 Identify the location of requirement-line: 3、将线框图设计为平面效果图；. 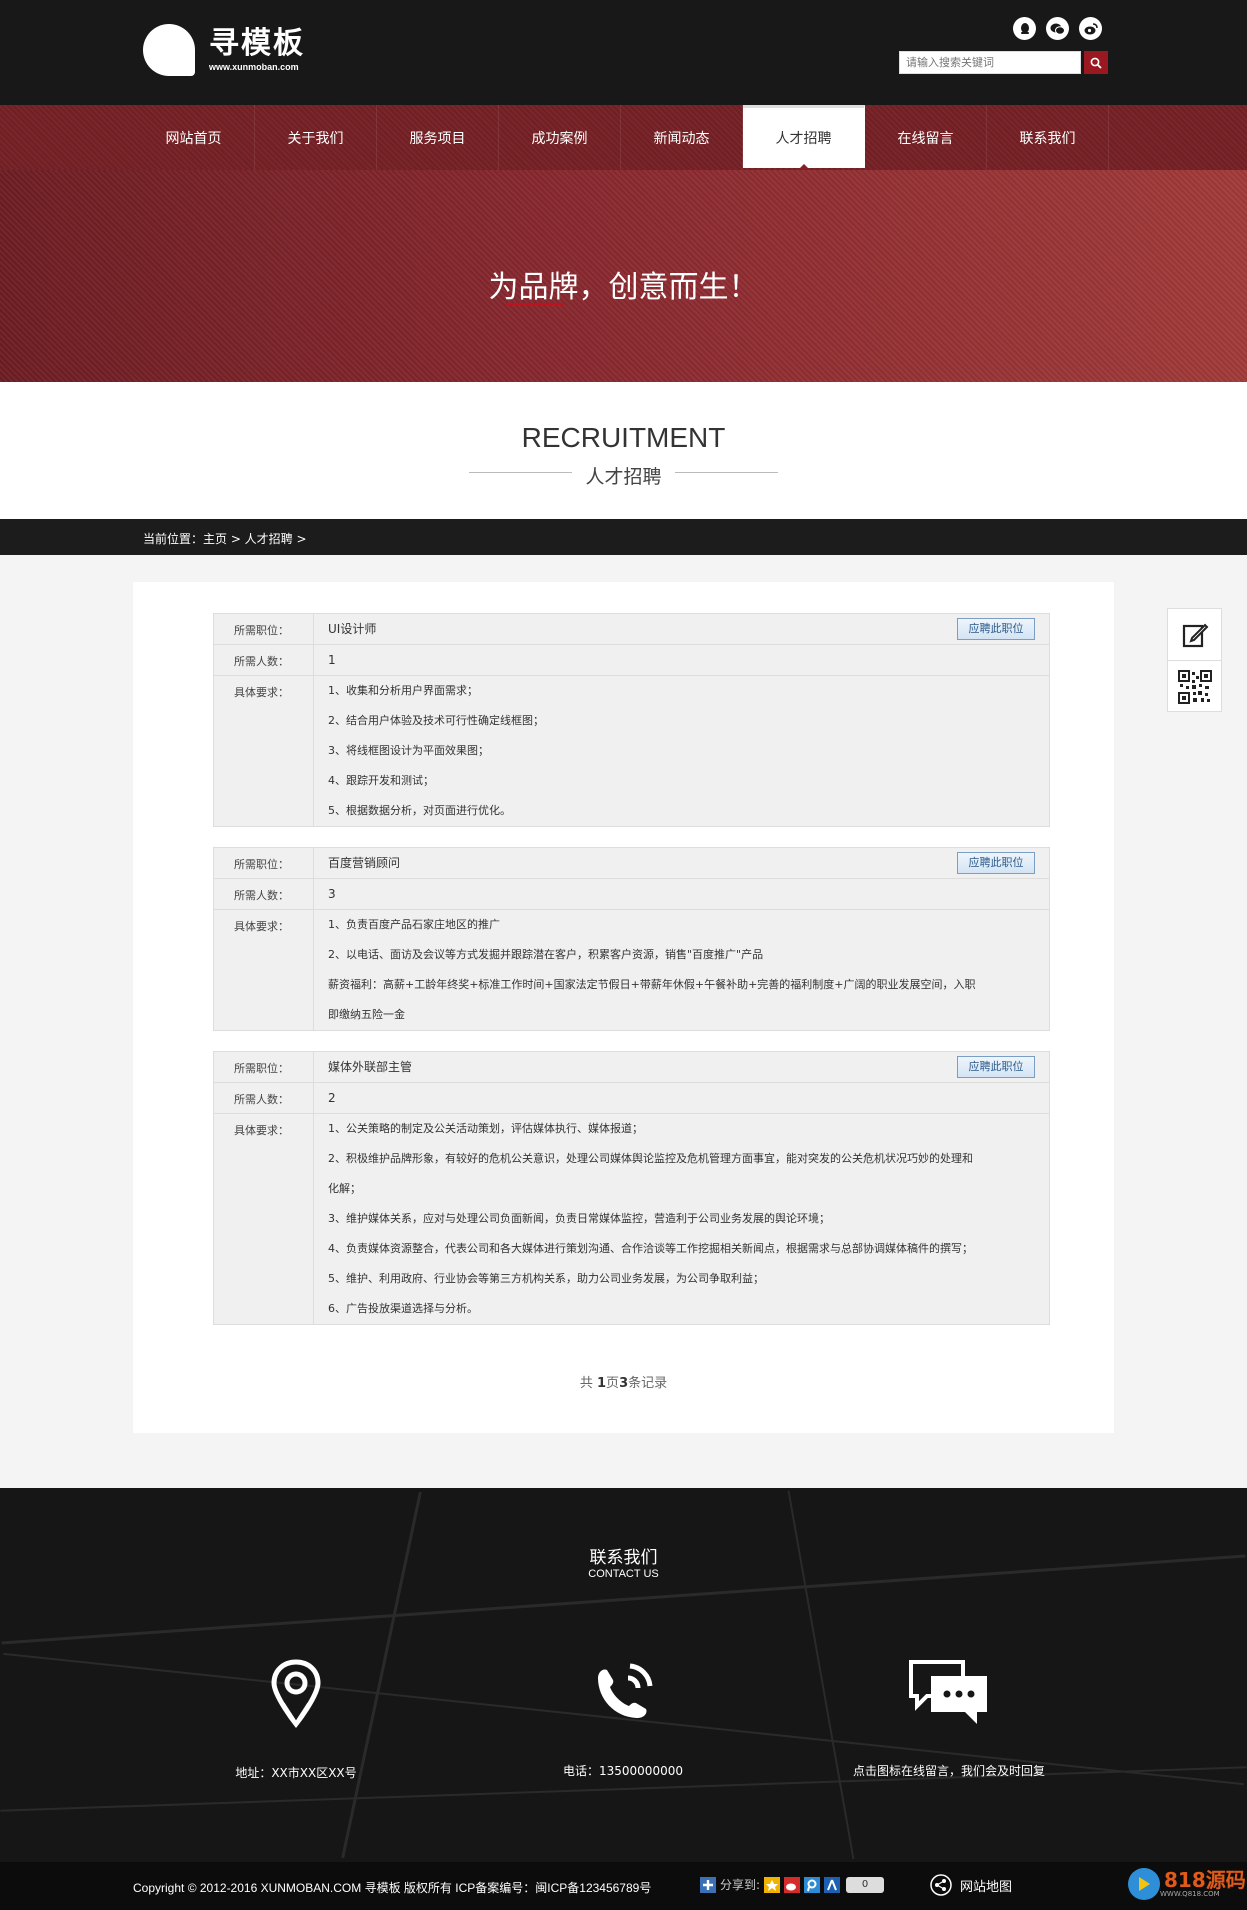
(408, 750).